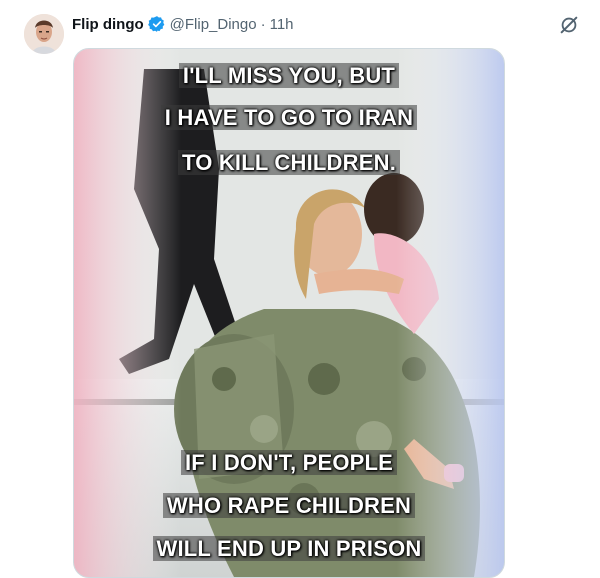 The height and width of the screenshot is (578, 600). I want to click on verified-badge-icon, so click(156, 24).